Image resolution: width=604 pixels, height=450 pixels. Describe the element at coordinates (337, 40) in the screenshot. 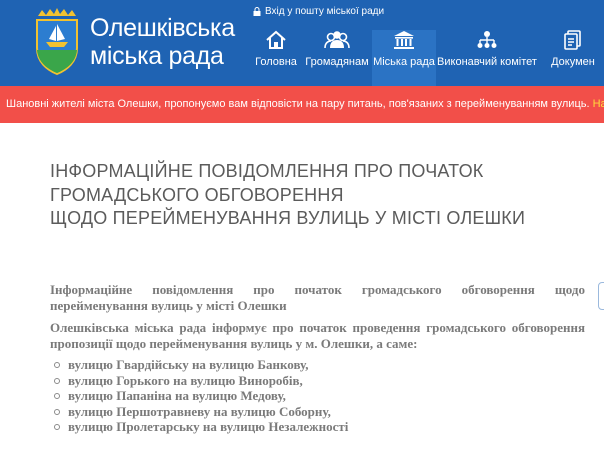

I see `people-icon` at that location.